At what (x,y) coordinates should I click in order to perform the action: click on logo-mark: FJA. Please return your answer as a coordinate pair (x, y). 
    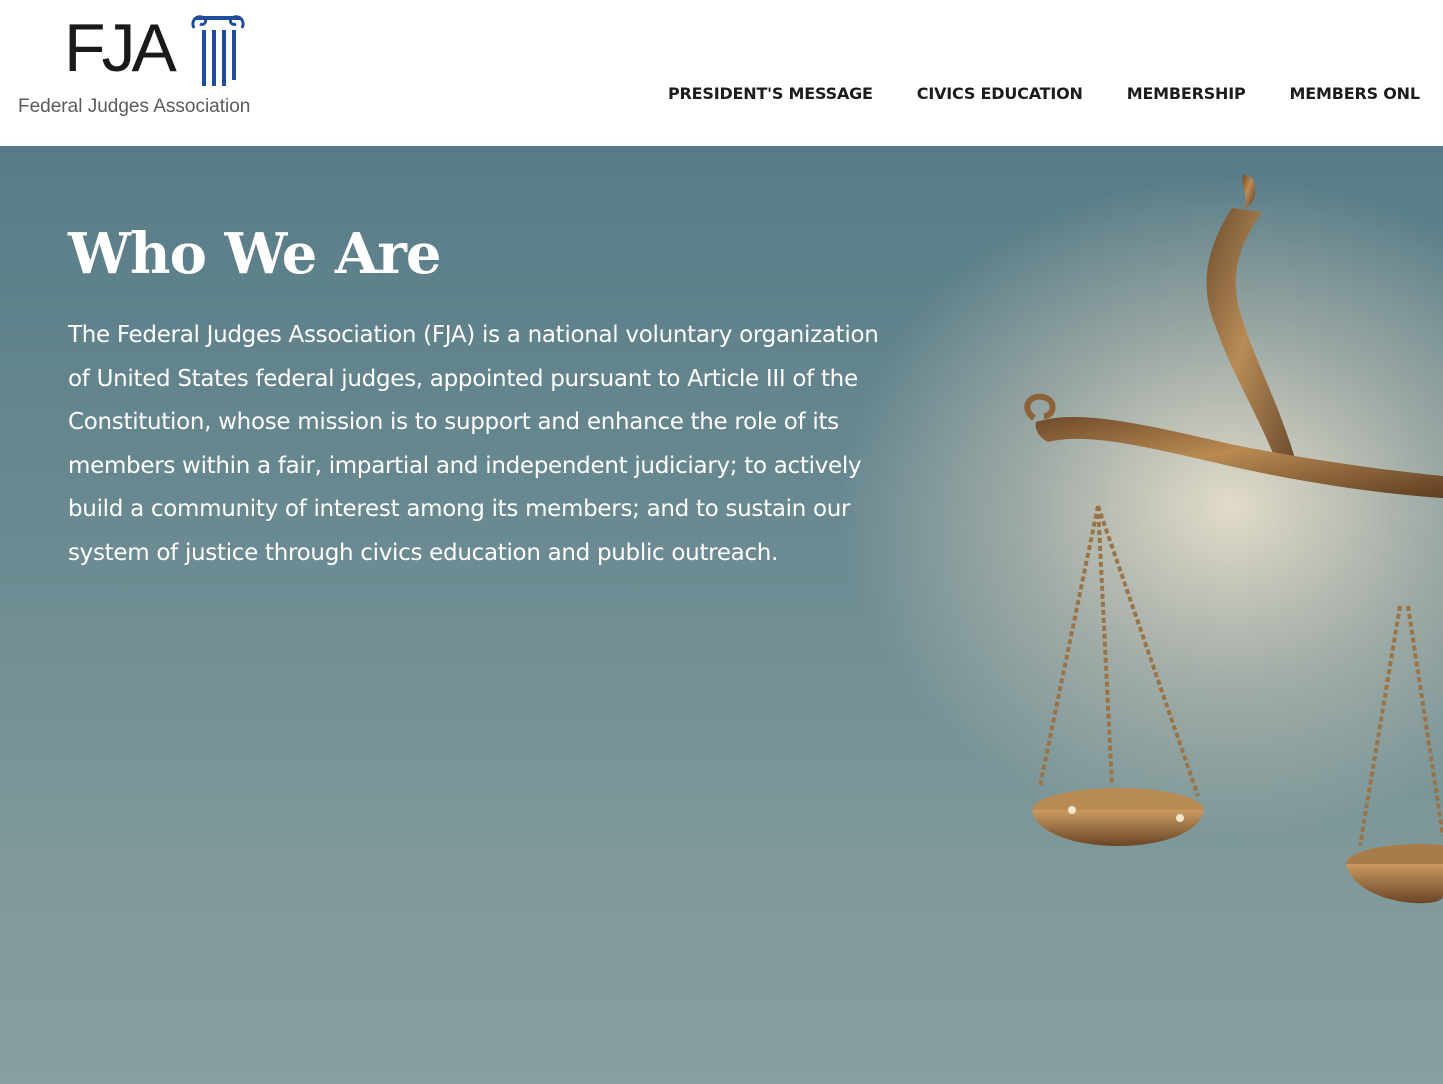
    Looking at the image, I should click on (154, 51).